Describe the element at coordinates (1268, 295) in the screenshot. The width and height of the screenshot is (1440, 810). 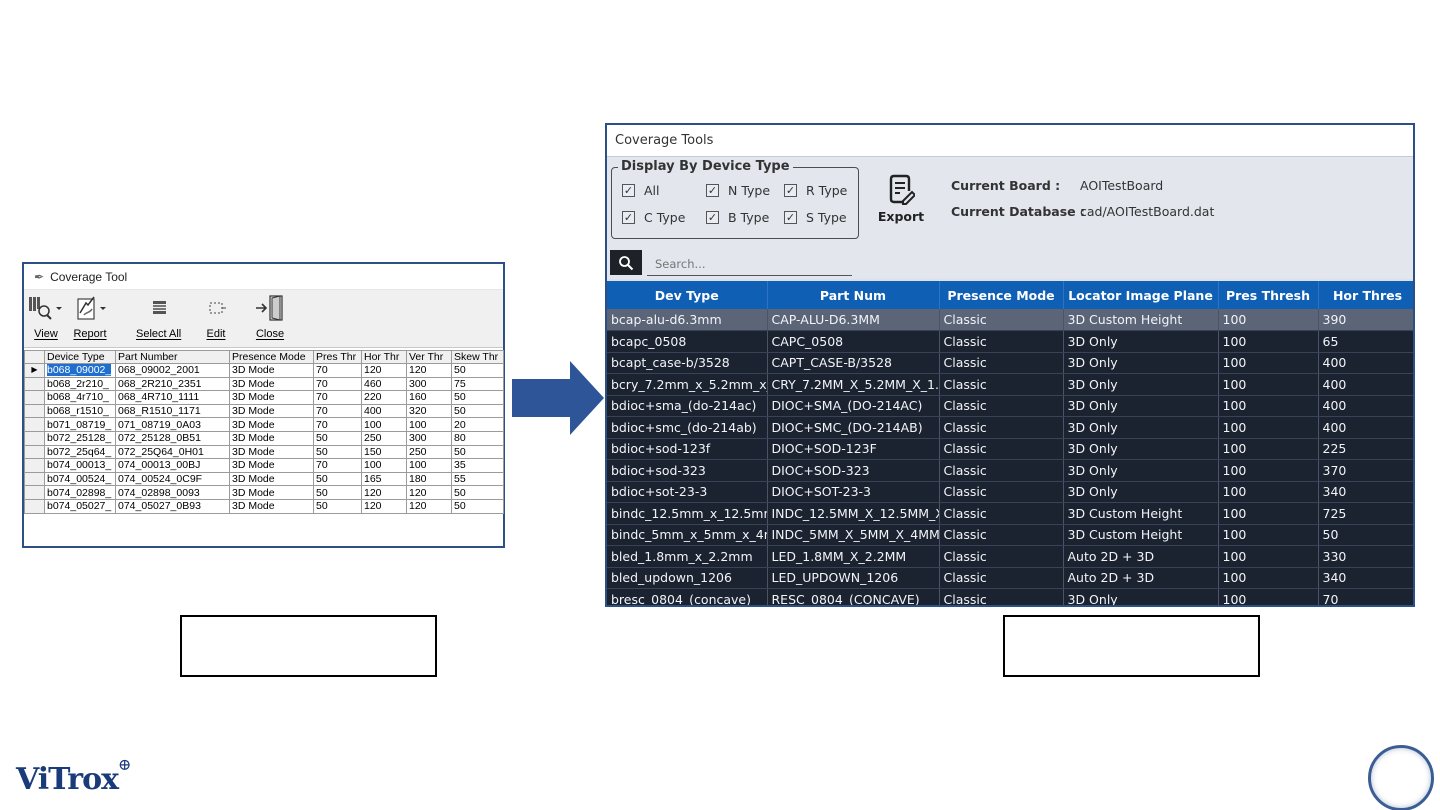
I see `column-header: Pres Thresh` at that location.